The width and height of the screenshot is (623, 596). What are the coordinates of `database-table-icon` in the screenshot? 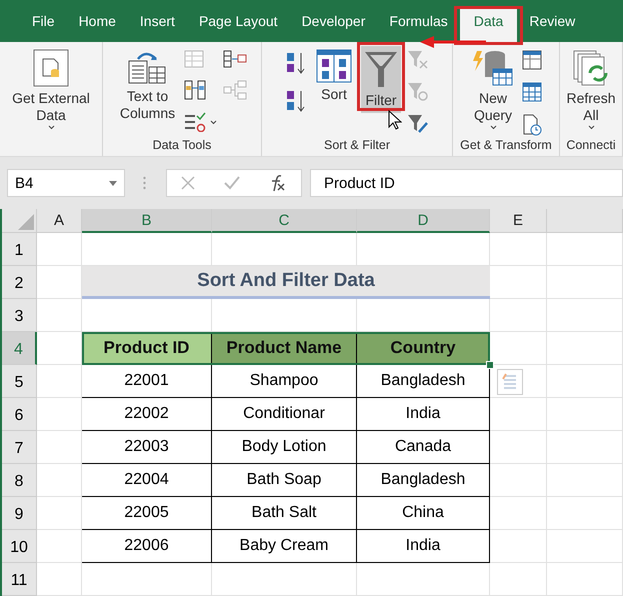 It's located at (493, 68).